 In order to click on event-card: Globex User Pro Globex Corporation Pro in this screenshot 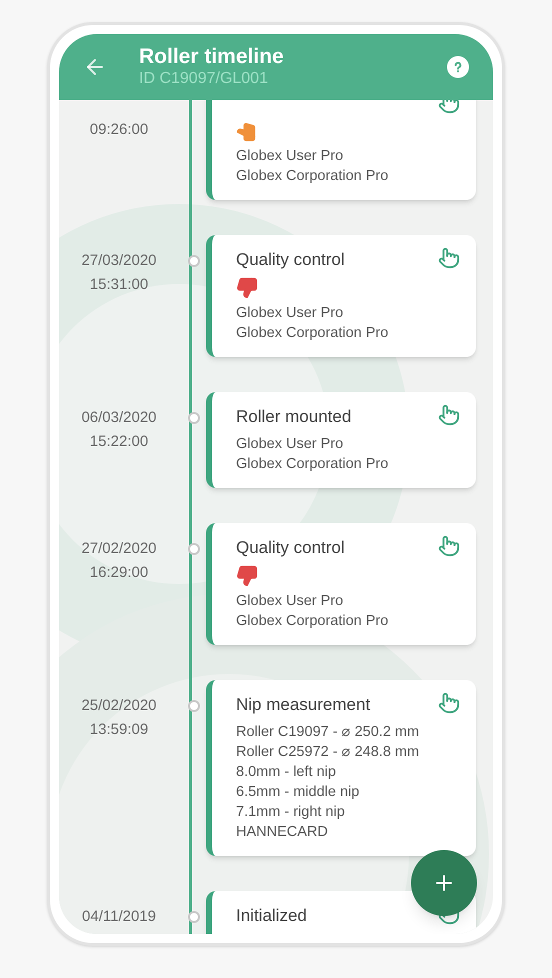, I will do `click(341, 150)`.